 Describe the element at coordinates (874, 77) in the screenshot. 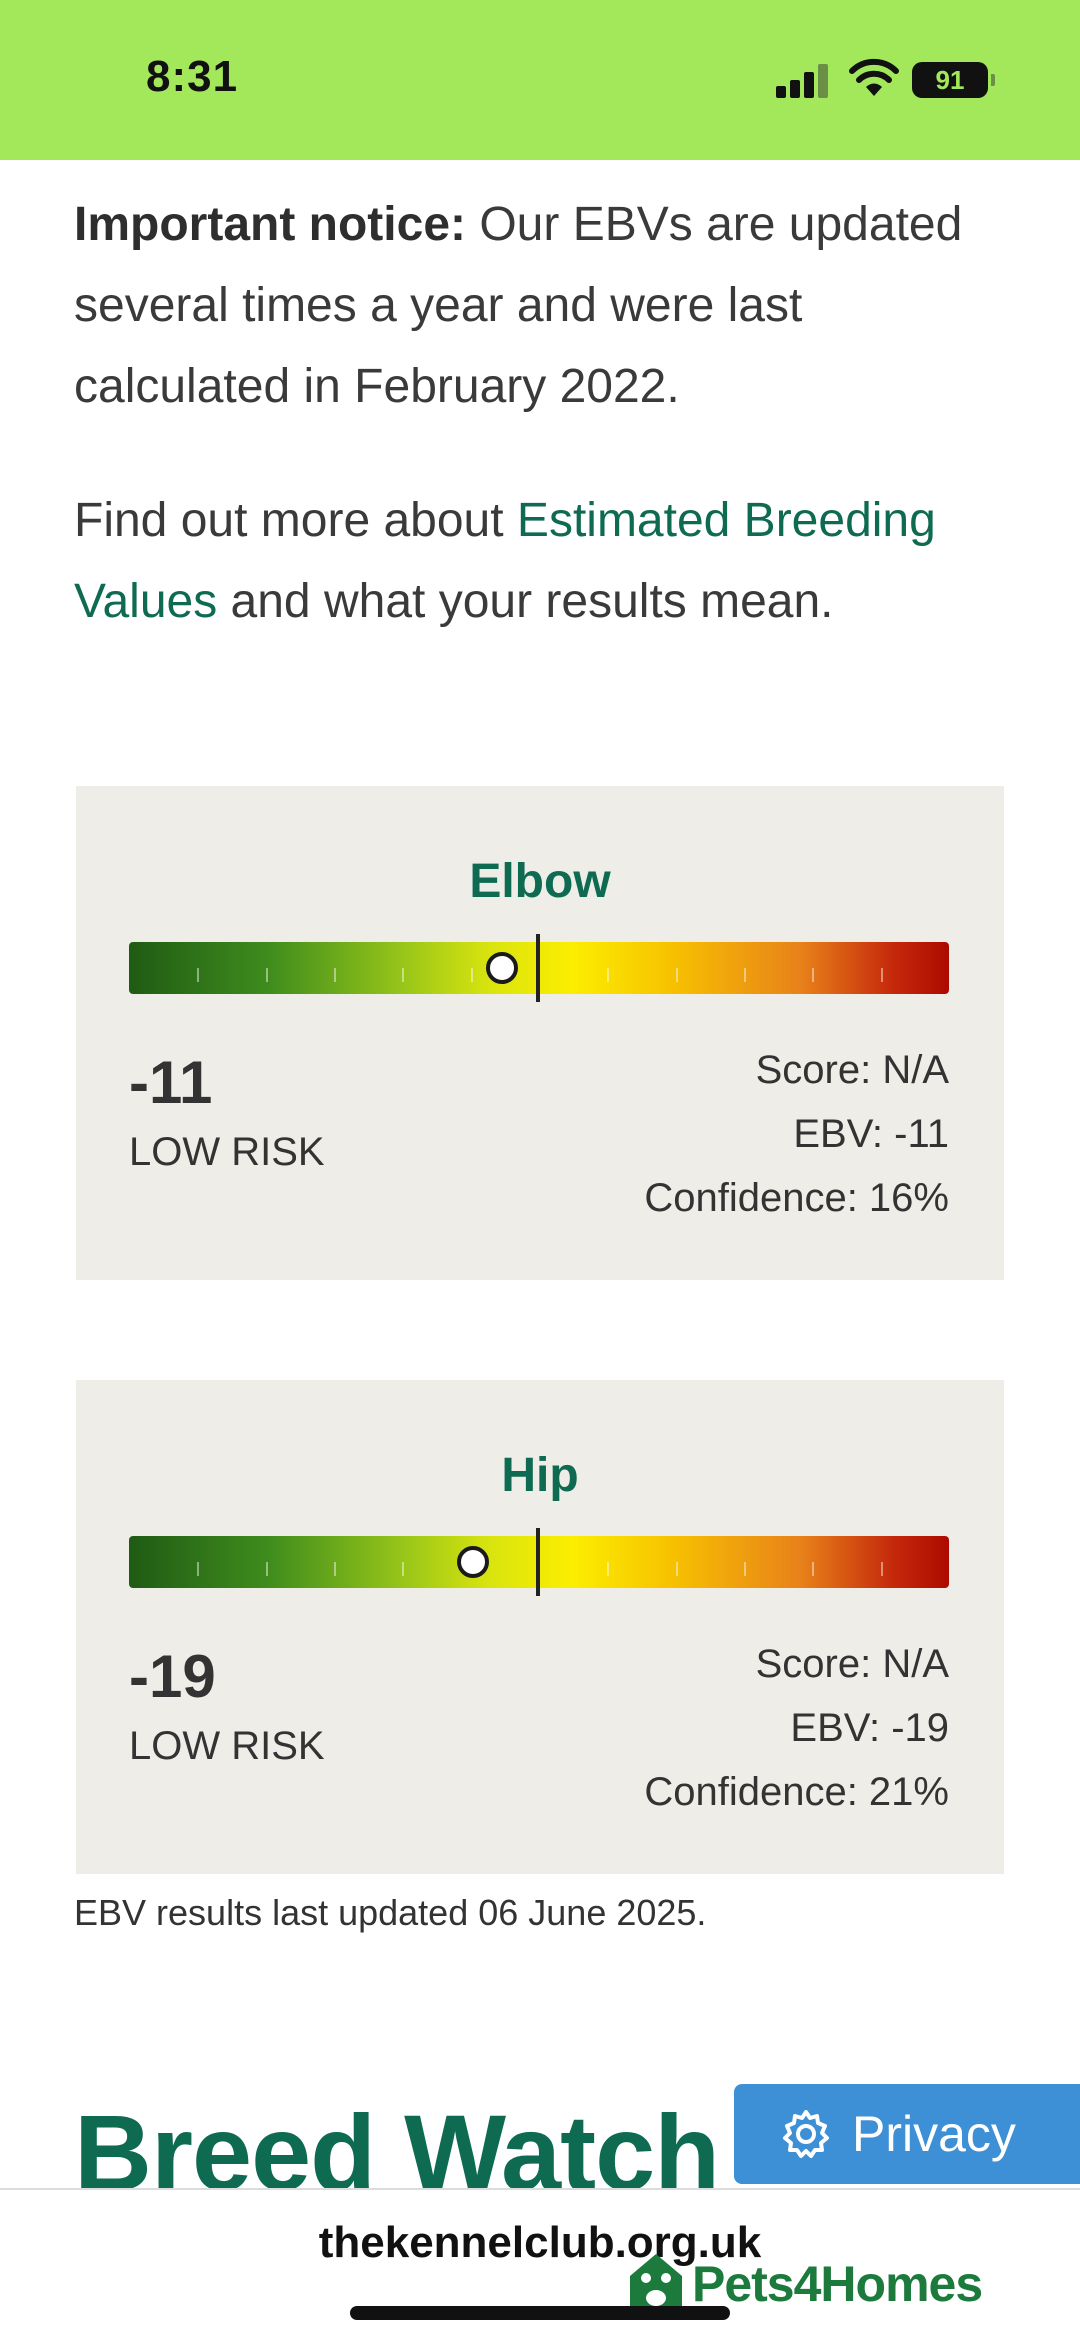

I see `wifi-icon` at that location.